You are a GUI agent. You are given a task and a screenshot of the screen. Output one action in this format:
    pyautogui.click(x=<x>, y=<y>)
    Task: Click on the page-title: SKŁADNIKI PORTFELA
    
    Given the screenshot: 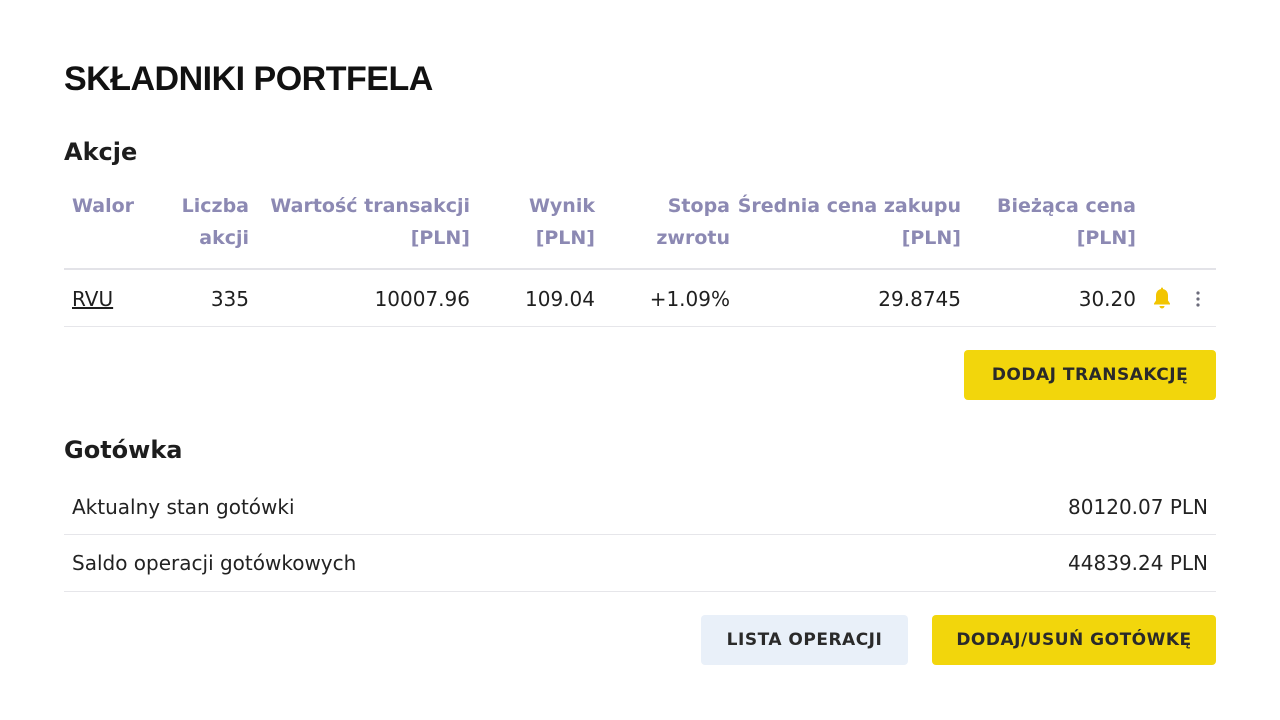 What is the action you would take?
    pyautogui.click(x=248, y=79)
    